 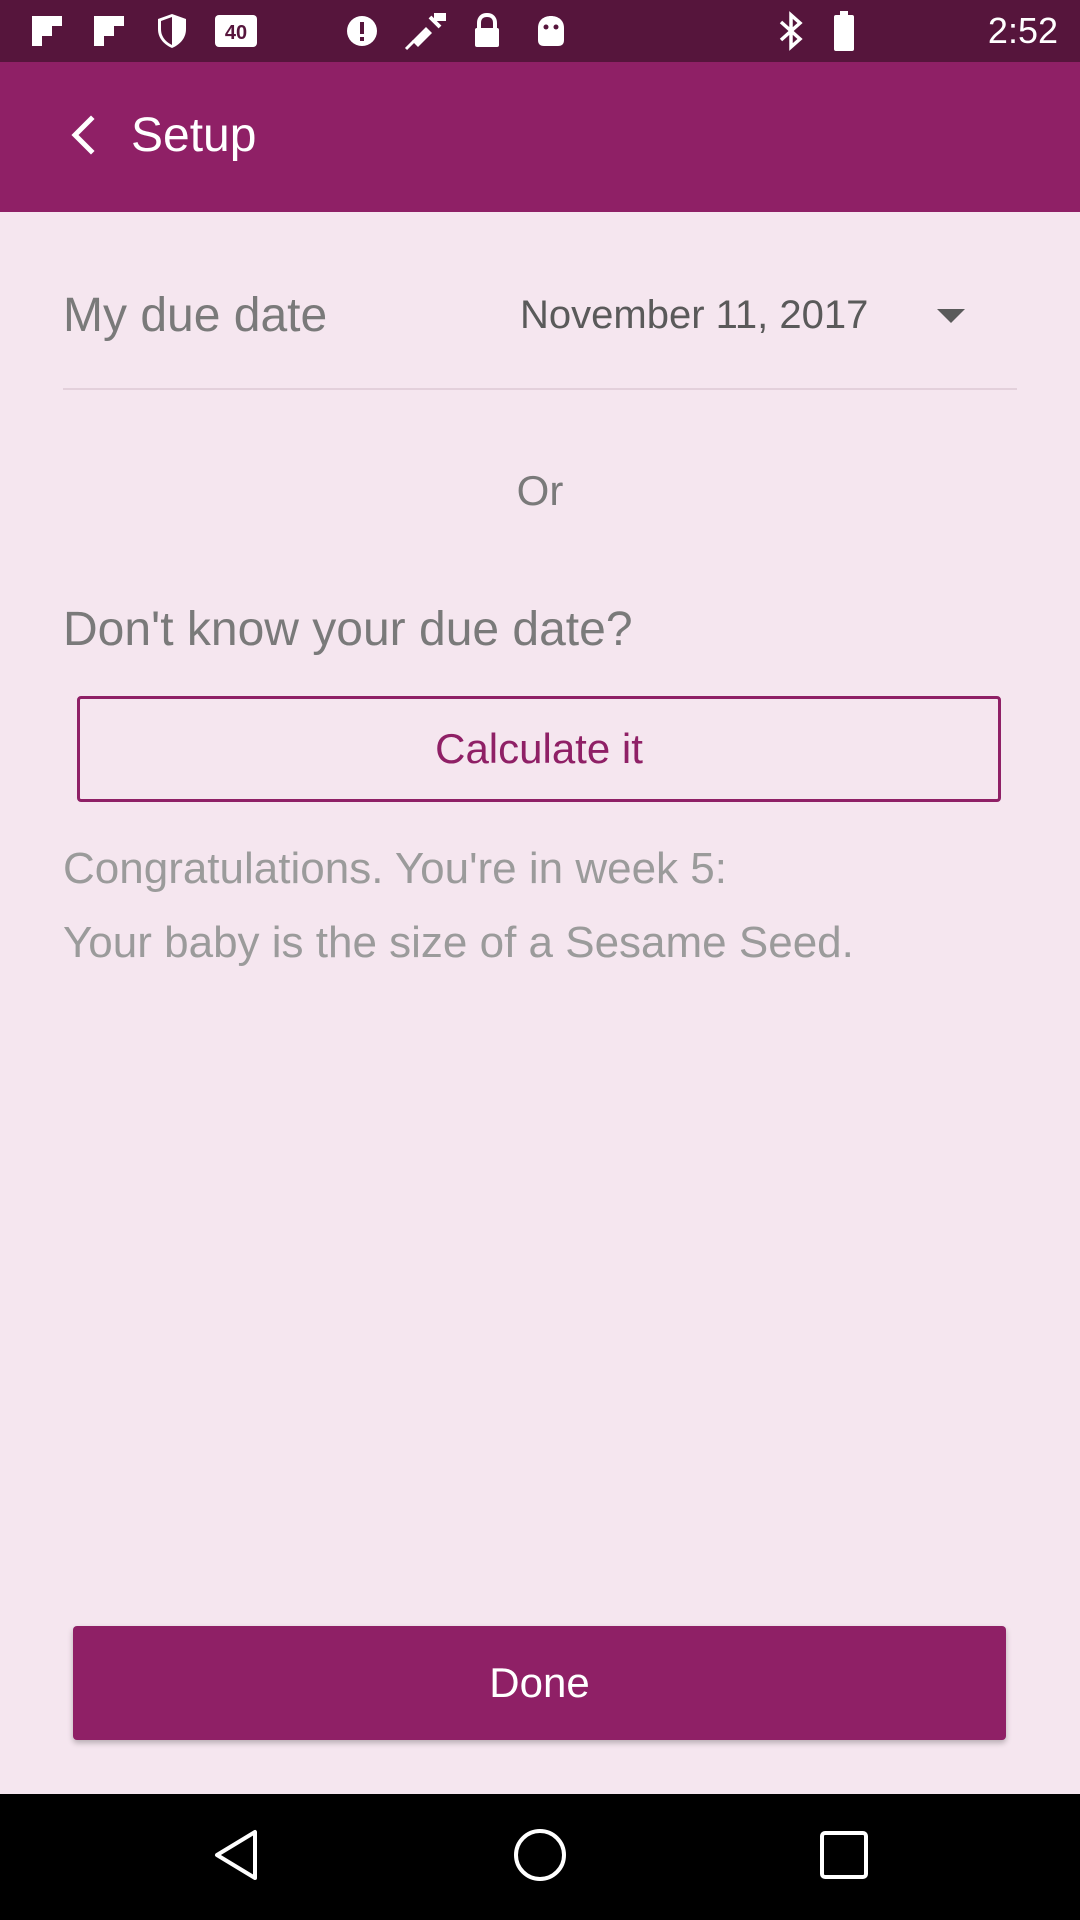 I want to click on square-recents-icon, so click(x=844, y=1857).